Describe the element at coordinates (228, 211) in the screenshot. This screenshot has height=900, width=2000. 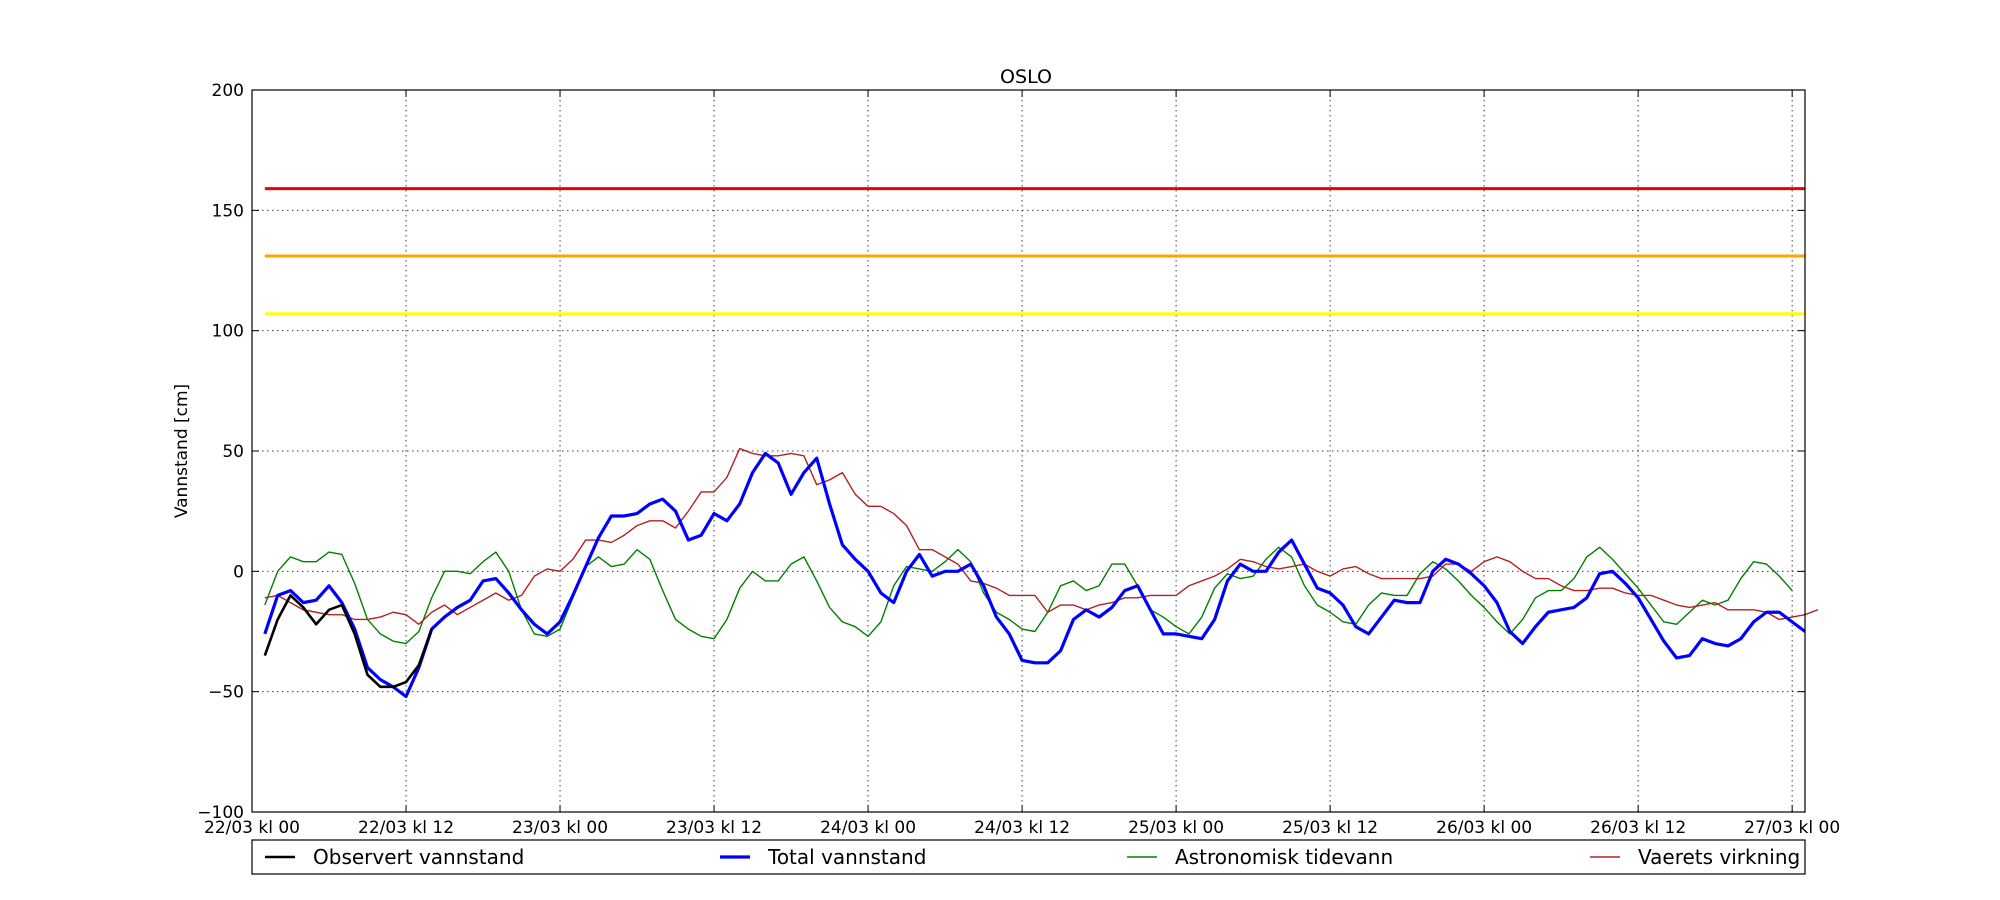
I see `y-tick-label: 150` at that location.